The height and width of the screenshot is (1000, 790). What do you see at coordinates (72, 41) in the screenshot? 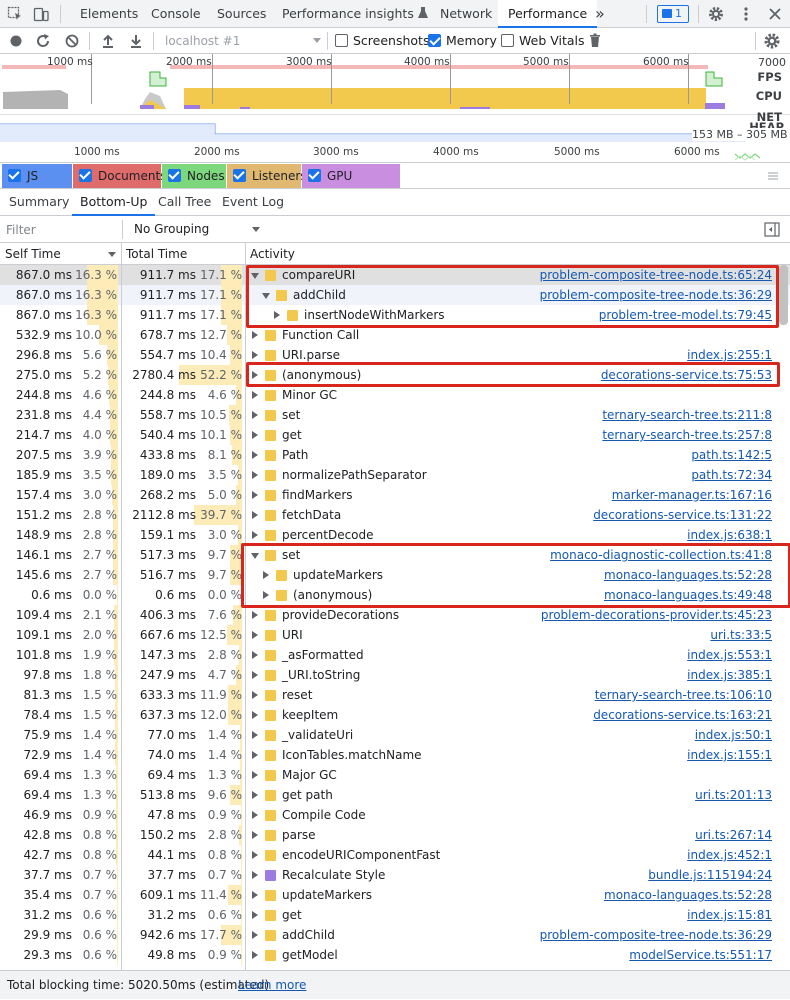
I see `clear-icon` at bounding box center [72, 41].